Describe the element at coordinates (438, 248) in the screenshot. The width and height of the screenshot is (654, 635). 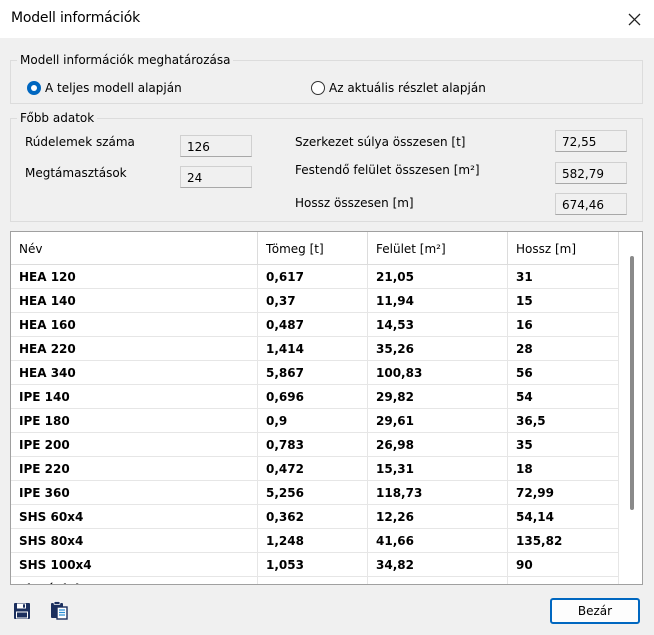
I see `column-header-area: Felület [m²]` at that location.